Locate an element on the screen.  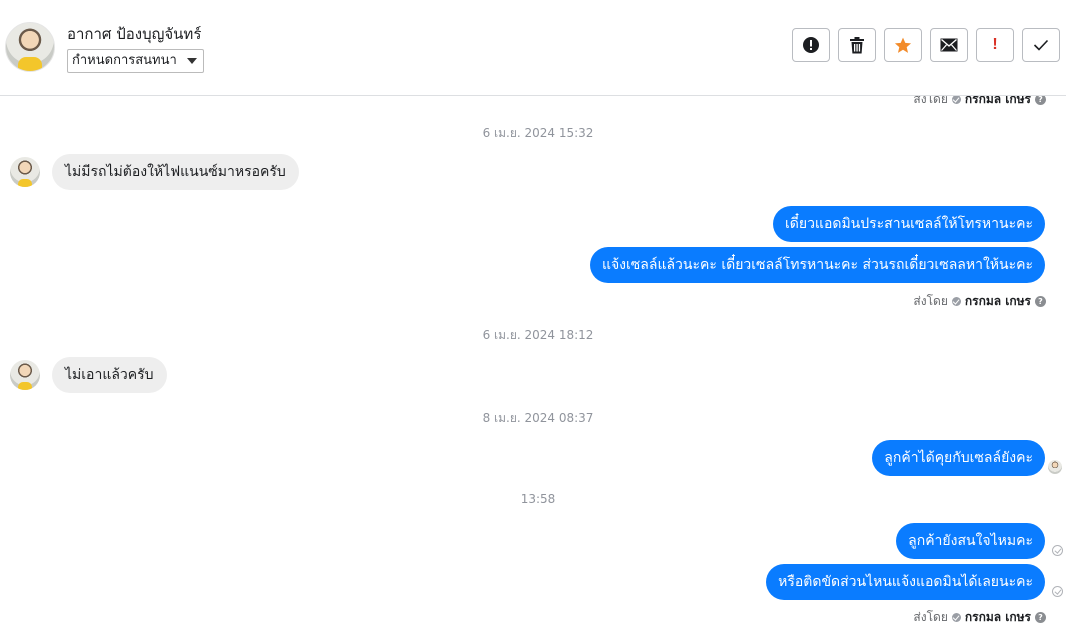
email-button is located at coordinates (949, 45).